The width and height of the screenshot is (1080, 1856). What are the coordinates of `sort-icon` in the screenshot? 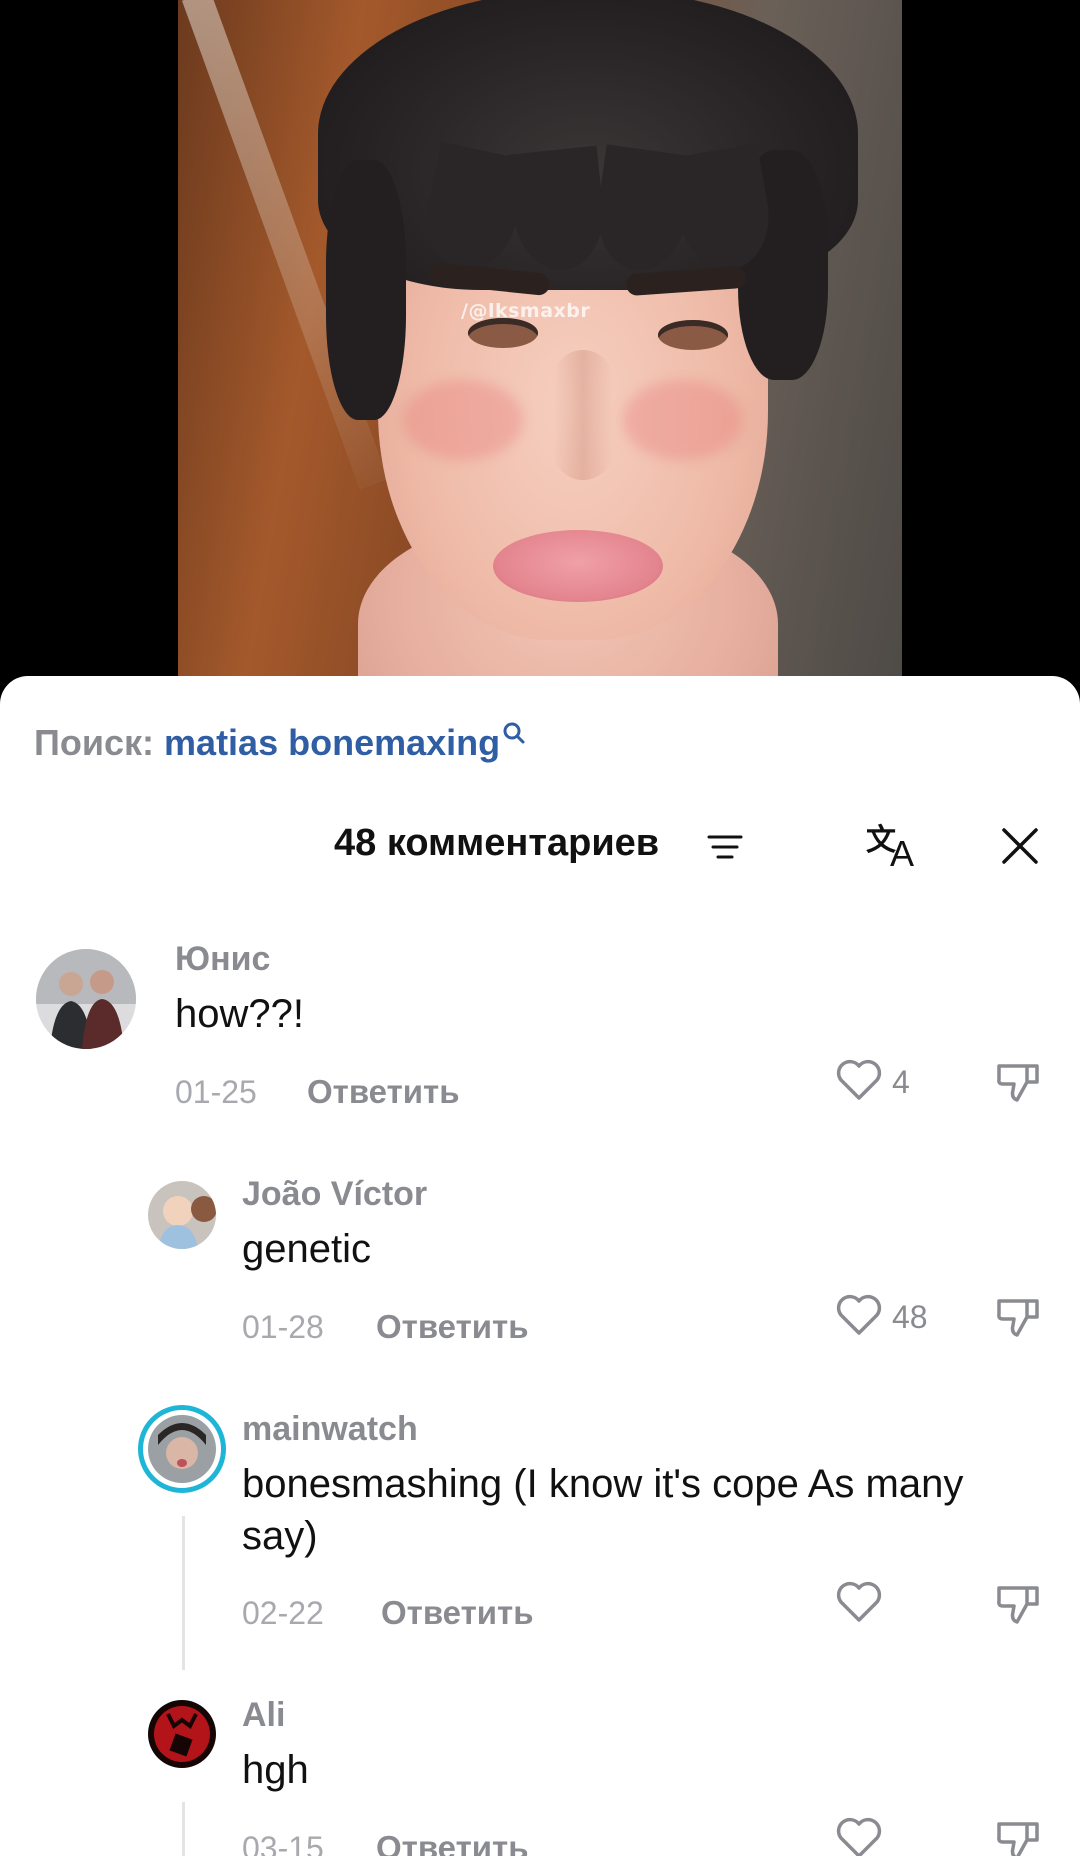 It's located at (725, 847).